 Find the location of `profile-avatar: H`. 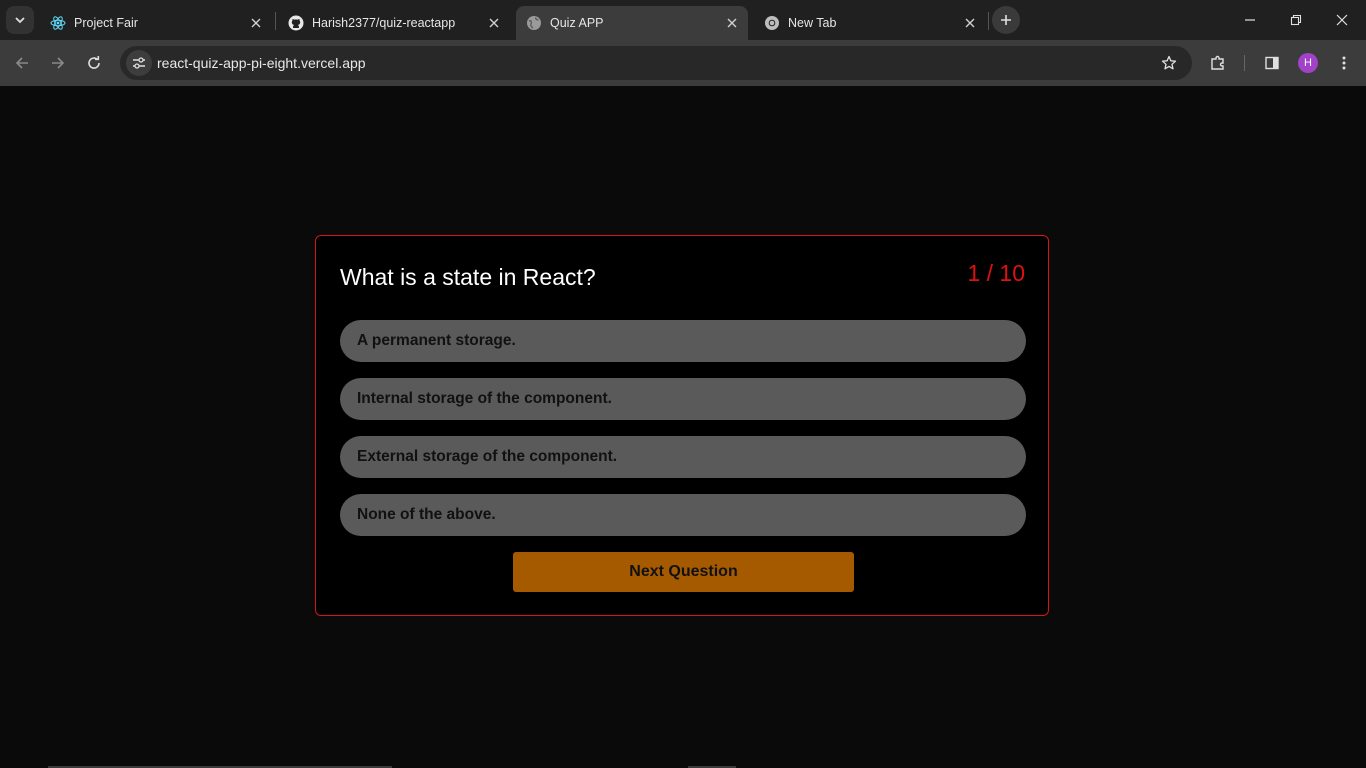

profile-avatar: H is located at coordinates (1308, 63).